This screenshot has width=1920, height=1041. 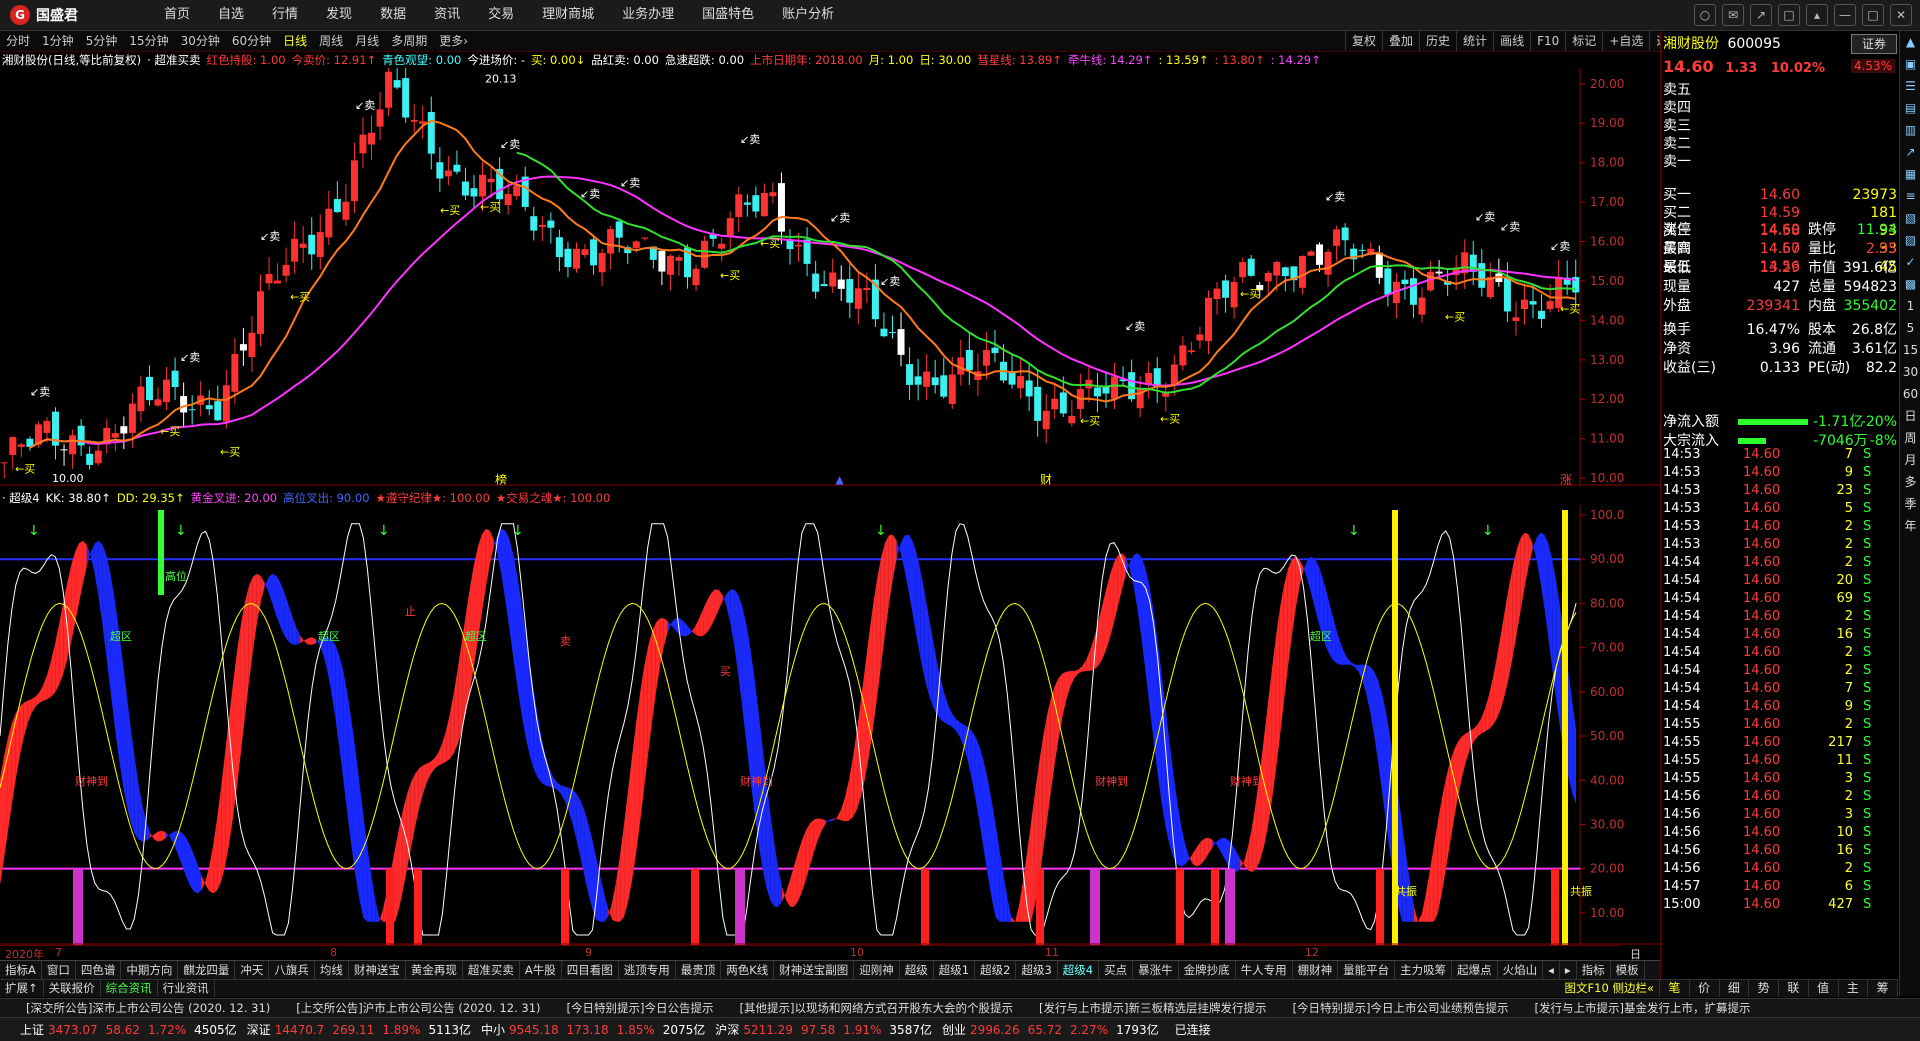 I want to click on extension-tab: 行业资讯, so click(x=186, y=988).